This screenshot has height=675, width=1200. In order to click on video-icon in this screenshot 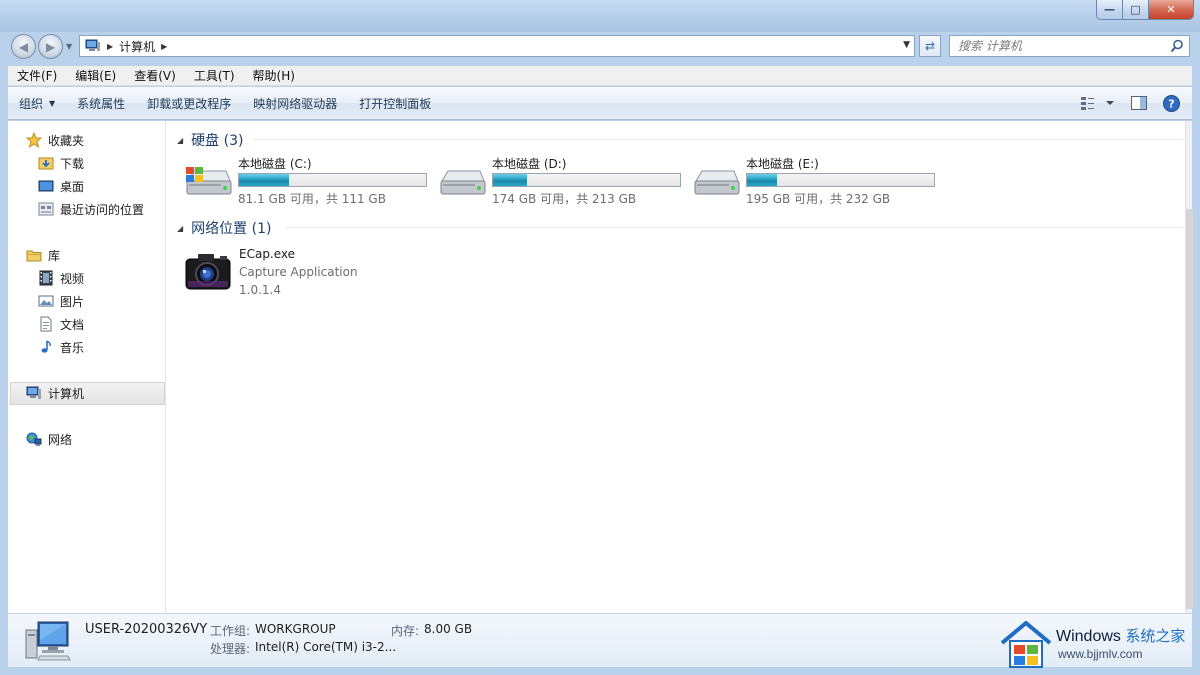, I will do `click(46, 278)`.